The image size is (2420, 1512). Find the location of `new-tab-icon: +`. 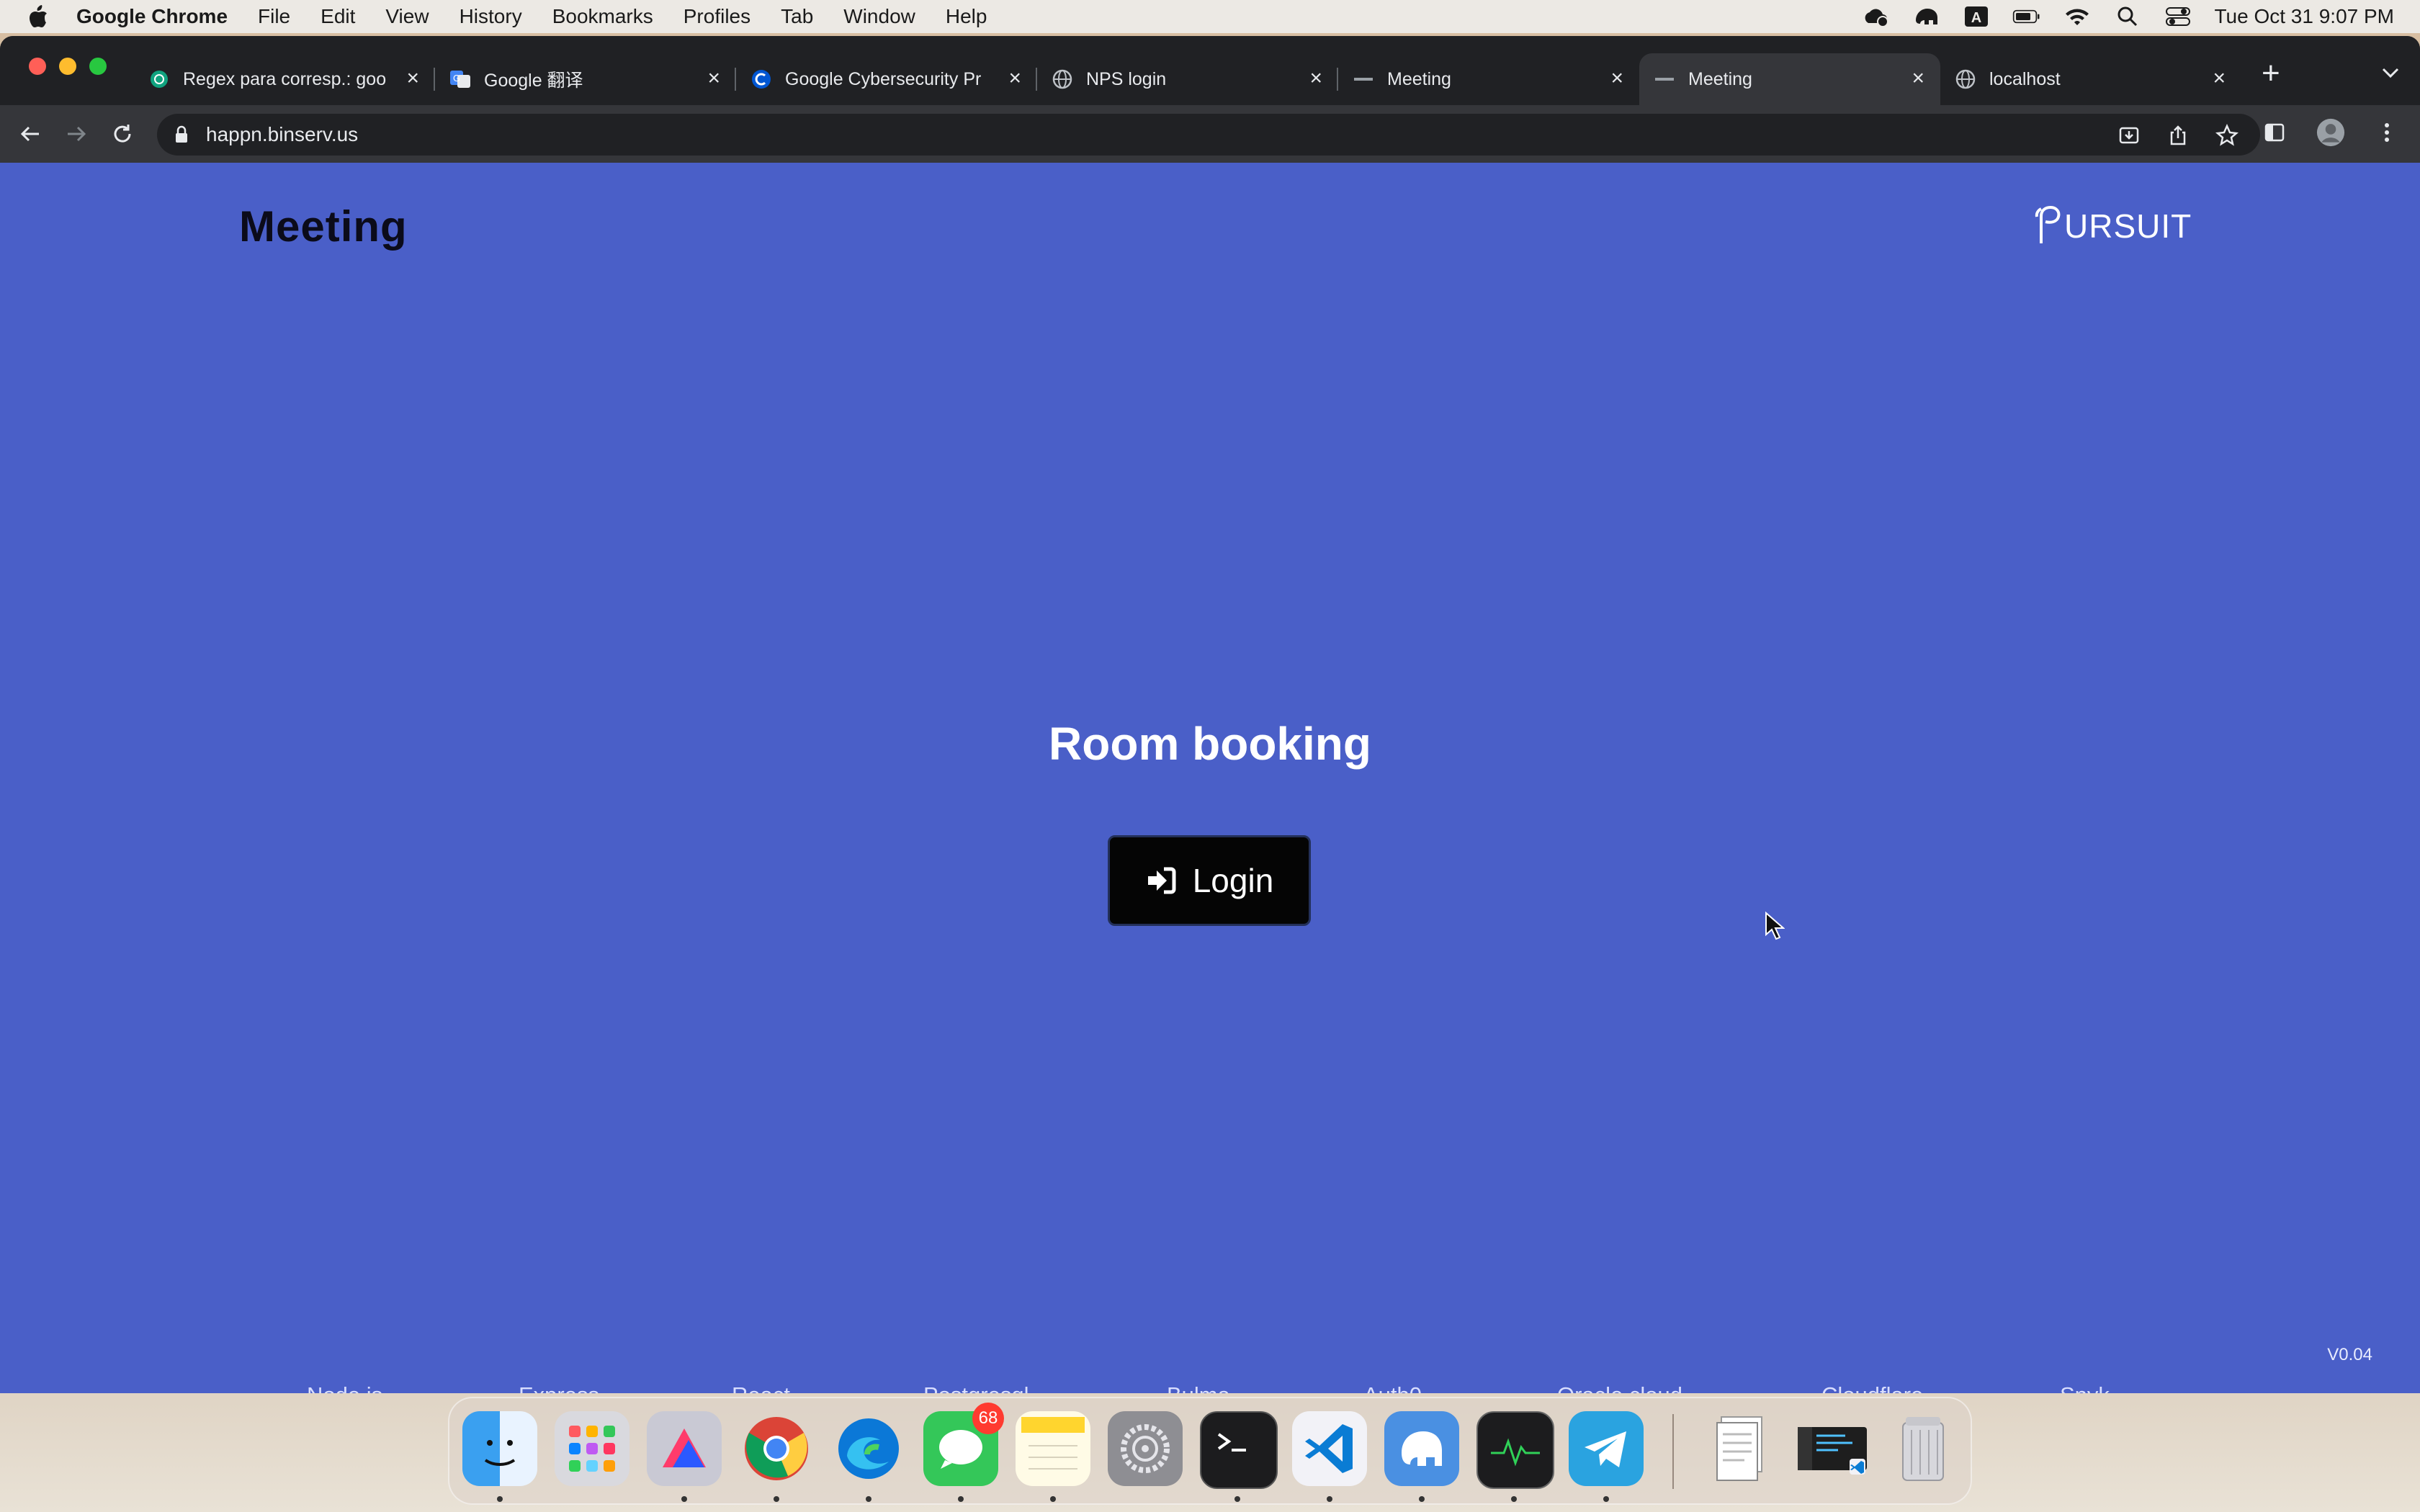

new-tab-icon: + is located at coordinates (2271, 73).